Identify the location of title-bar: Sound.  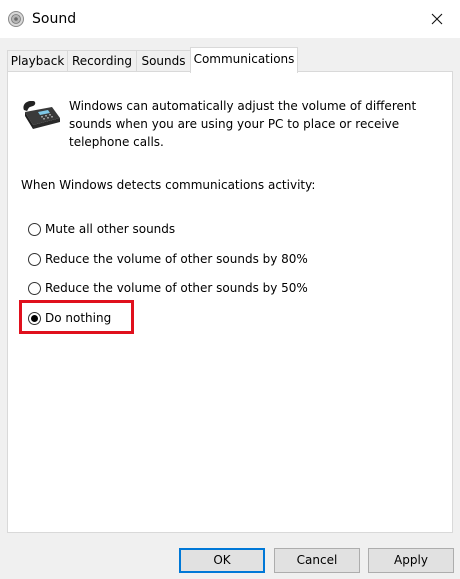
(230, 19).